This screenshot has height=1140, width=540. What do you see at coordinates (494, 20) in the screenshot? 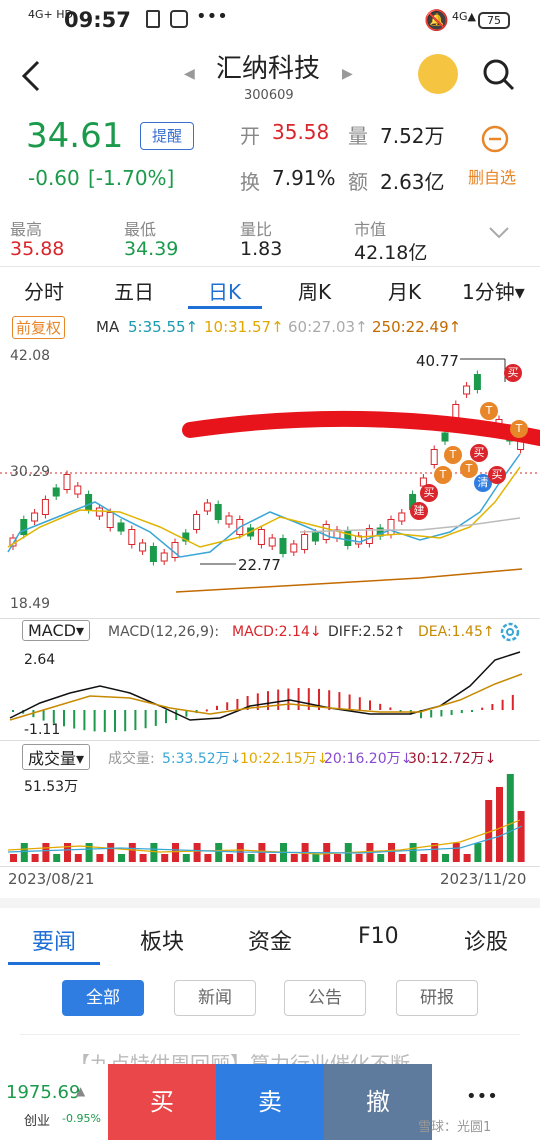
I see `battery-icon: 75` at bounding box center [494, 20].